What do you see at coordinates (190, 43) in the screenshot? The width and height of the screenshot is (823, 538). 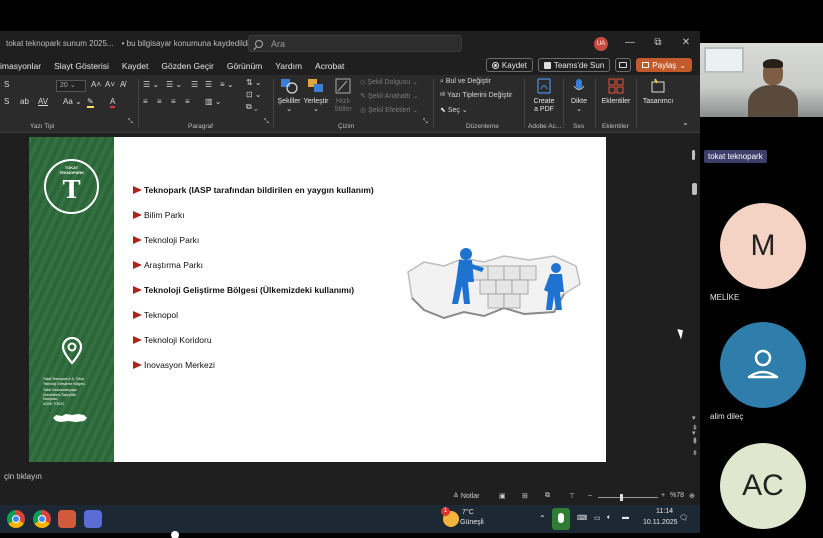 I see `save-status: • bu bilgisayar konumuna kaydedildi ⌄` at bounding box center [190, 43].